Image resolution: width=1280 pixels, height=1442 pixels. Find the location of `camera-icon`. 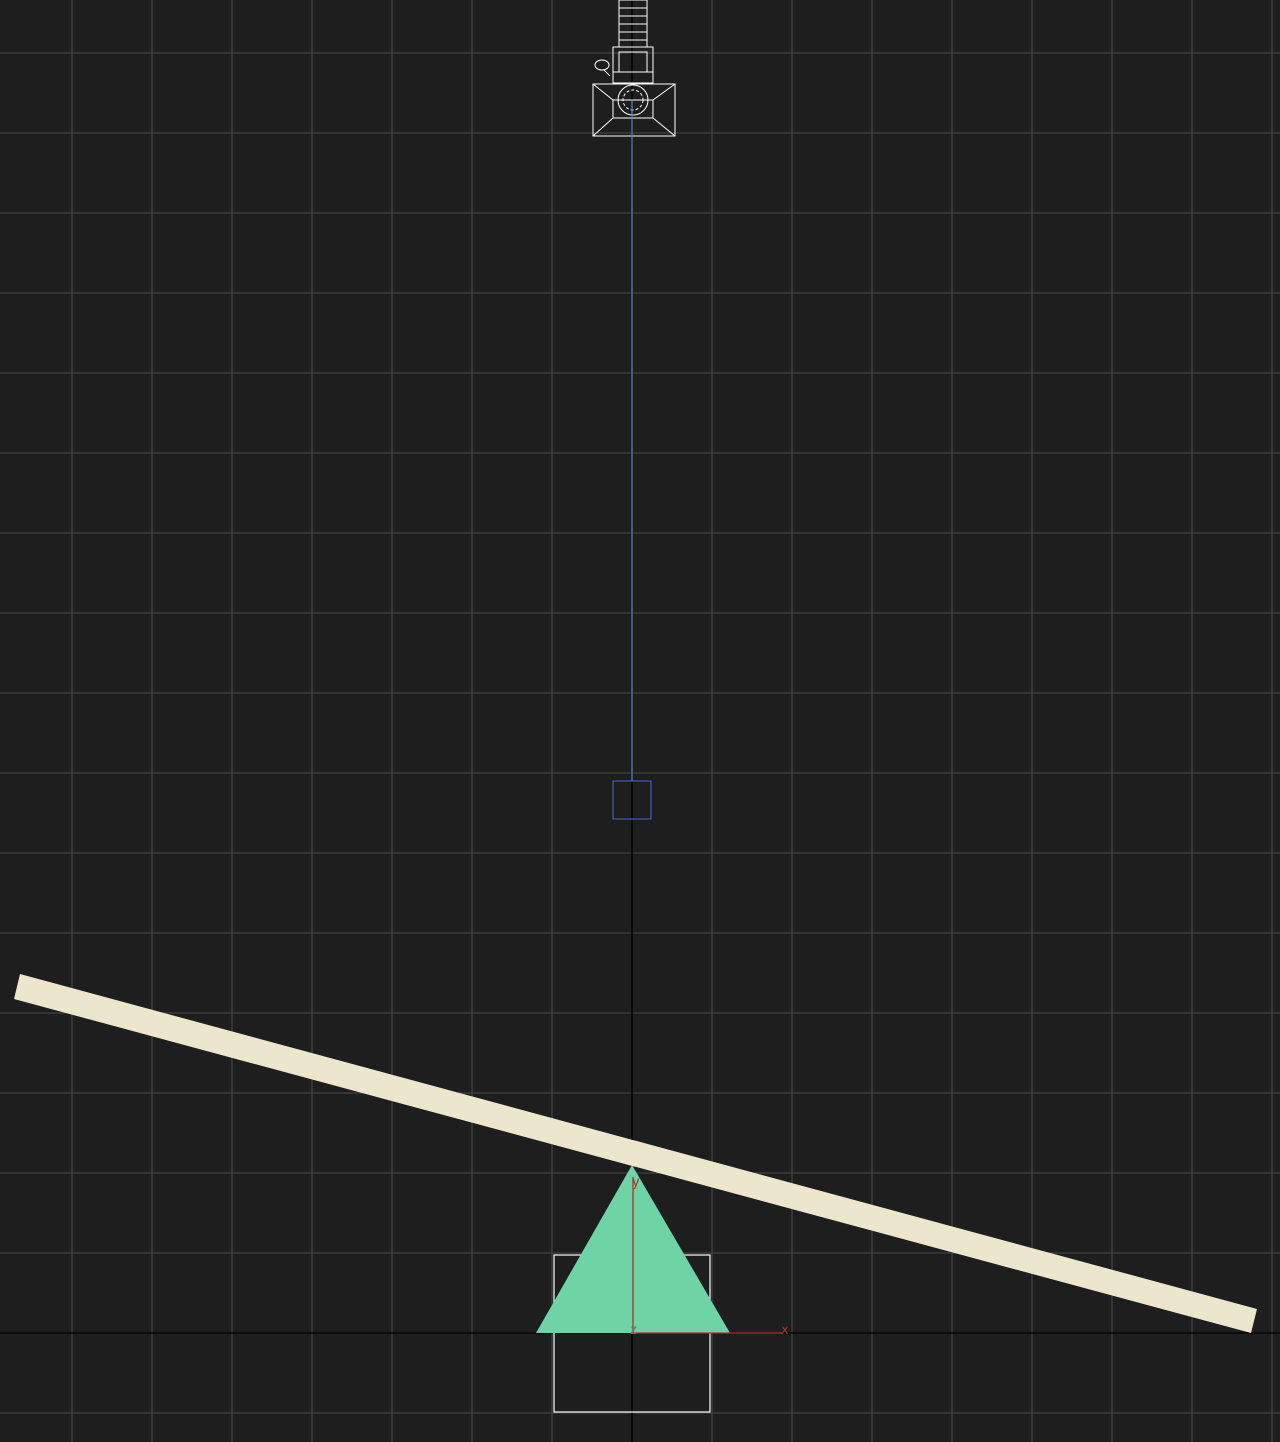

camera-icon is located at coordinates (634, 68).